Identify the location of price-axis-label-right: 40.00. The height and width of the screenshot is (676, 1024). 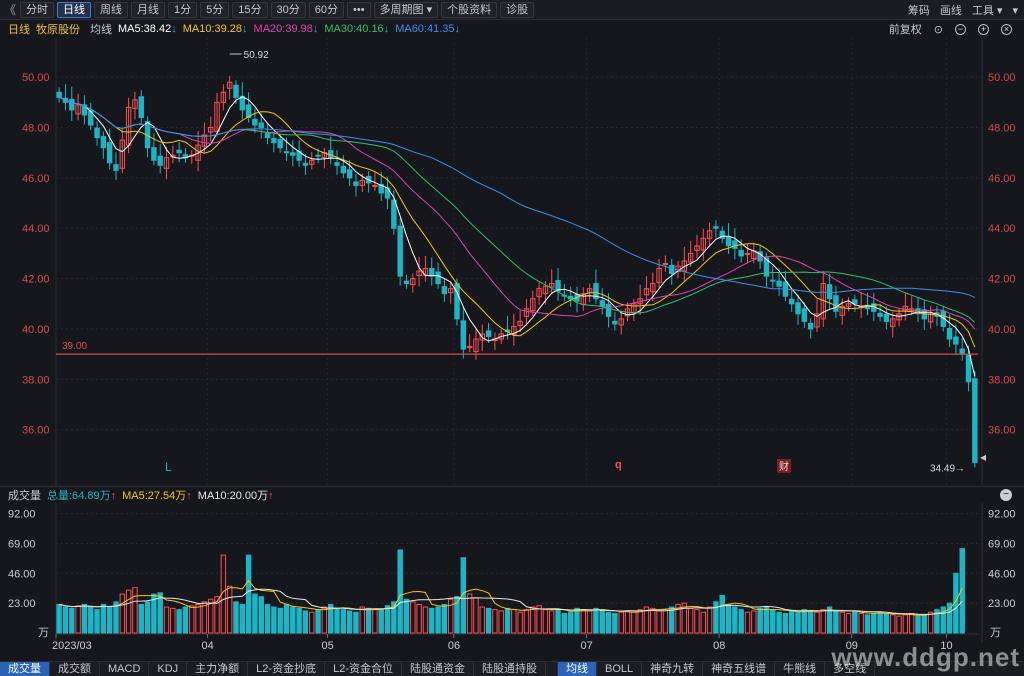
(1002, 330).